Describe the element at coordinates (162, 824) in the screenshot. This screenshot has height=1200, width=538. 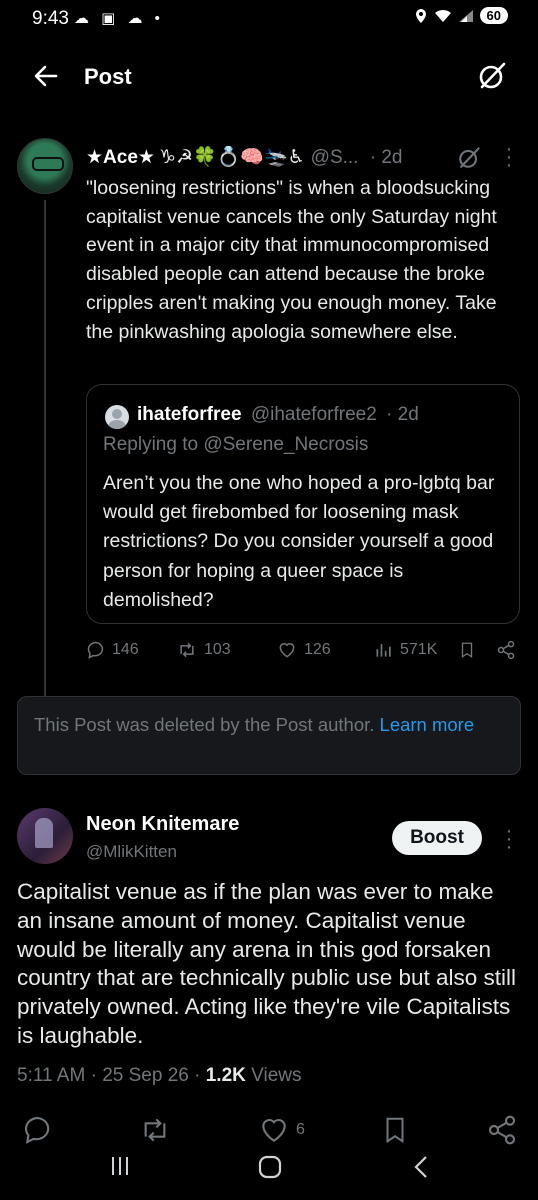
I see `display-name: Neon Knitemare` at that location.